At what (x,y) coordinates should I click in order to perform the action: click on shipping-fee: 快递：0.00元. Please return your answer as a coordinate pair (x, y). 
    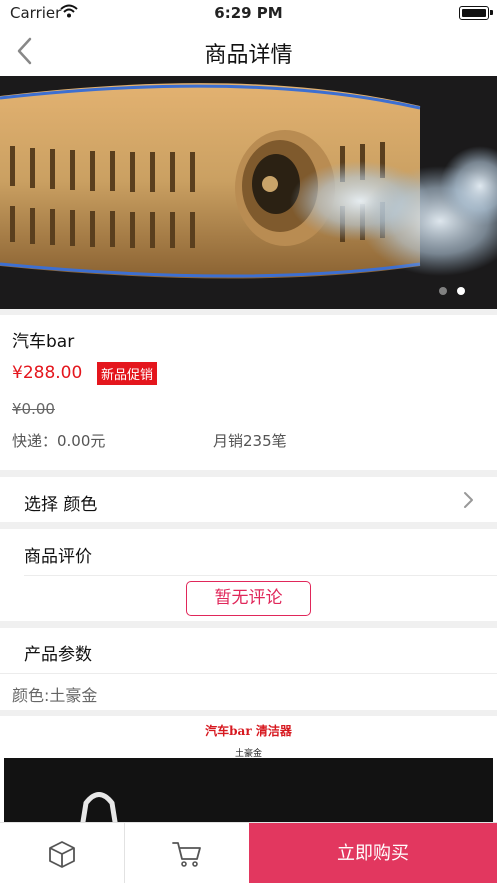
    Looking at the image, I should click on (59, 441).